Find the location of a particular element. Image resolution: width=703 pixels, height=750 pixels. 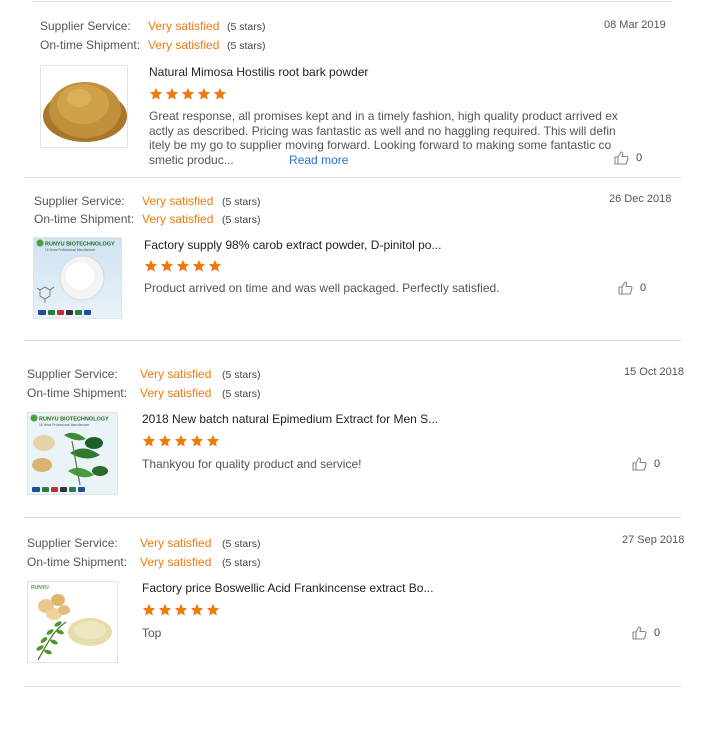

thumb-brand: RUNYU is located at coordinates (40, 588).